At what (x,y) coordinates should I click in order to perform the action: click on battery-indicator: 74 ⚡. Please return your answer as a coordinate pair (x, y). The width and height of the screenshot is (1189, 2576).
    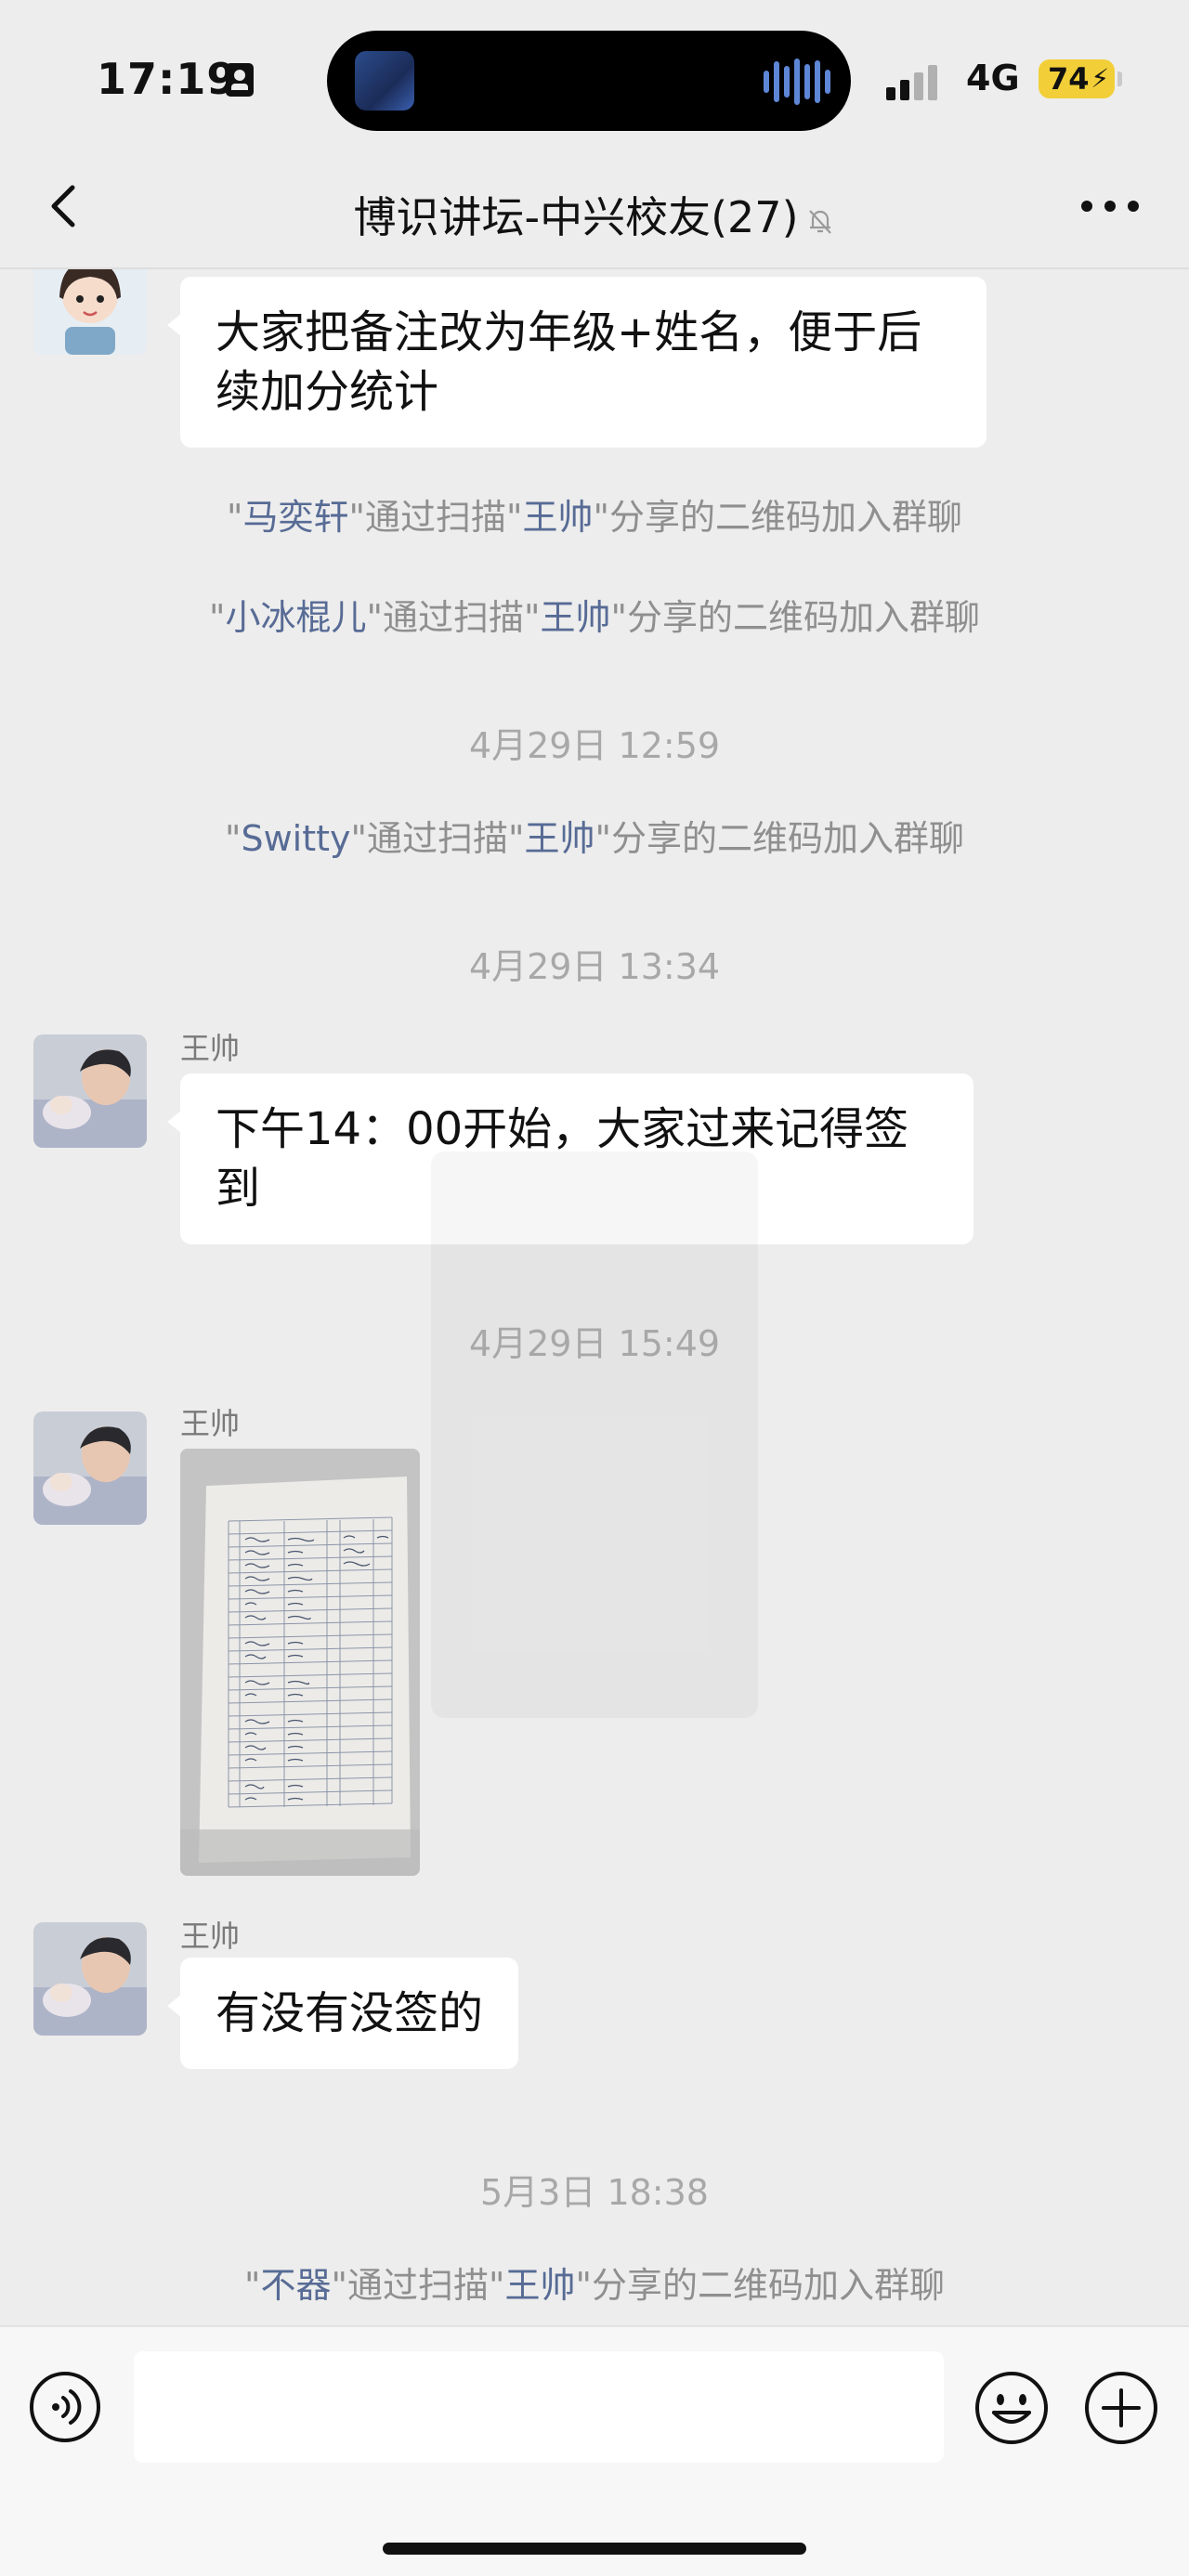
    Looking at the image, I should click on (1080, 78).